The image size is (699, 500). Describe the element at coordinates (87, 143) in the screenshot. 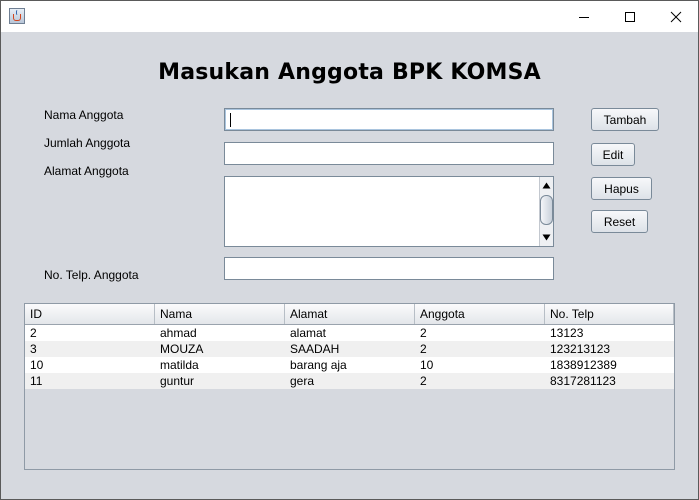

I see `jumlah-anggota-label: Jumlah Anggota` at that location.